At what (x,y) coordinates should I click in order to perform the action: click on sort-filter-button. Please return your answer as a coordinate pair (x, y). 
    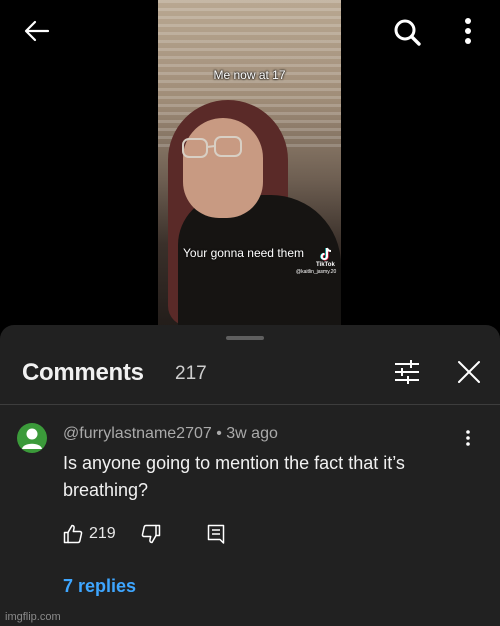
    Looking at the image, I should click on (407, 372).